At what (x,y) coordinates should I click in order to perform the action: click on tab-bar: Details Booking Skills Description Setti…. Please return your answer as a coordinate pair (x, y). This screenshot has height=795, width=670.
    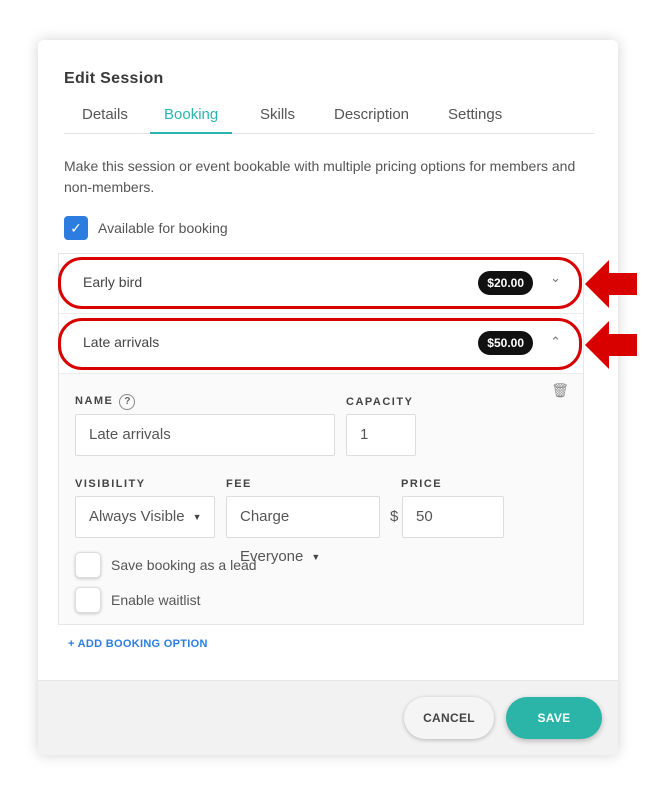
    Looking at the image, I should click on (329, 119).